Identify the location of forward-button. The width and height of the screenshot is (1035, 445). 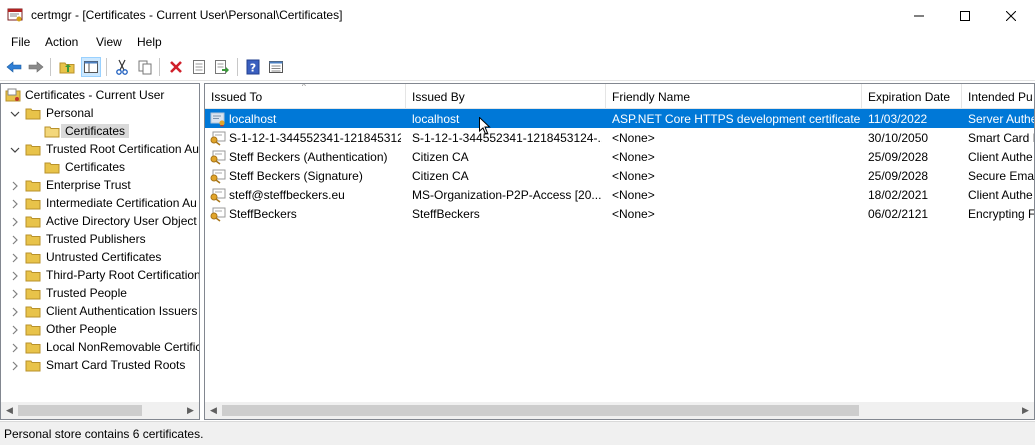
(36, 67).